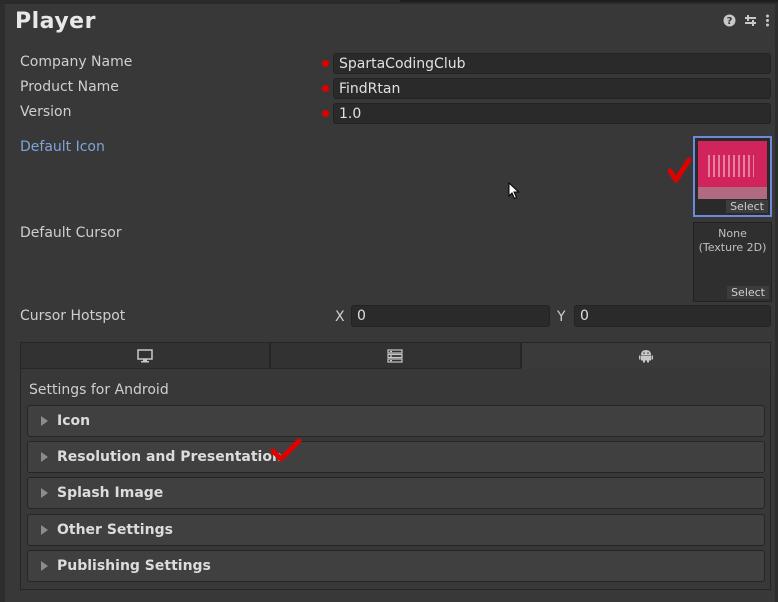 This screenshot has height=602, width=778. Describe the element at coordinates (552, 88) in the screenshot. I see `product-name-field: FindRtan` at that location.